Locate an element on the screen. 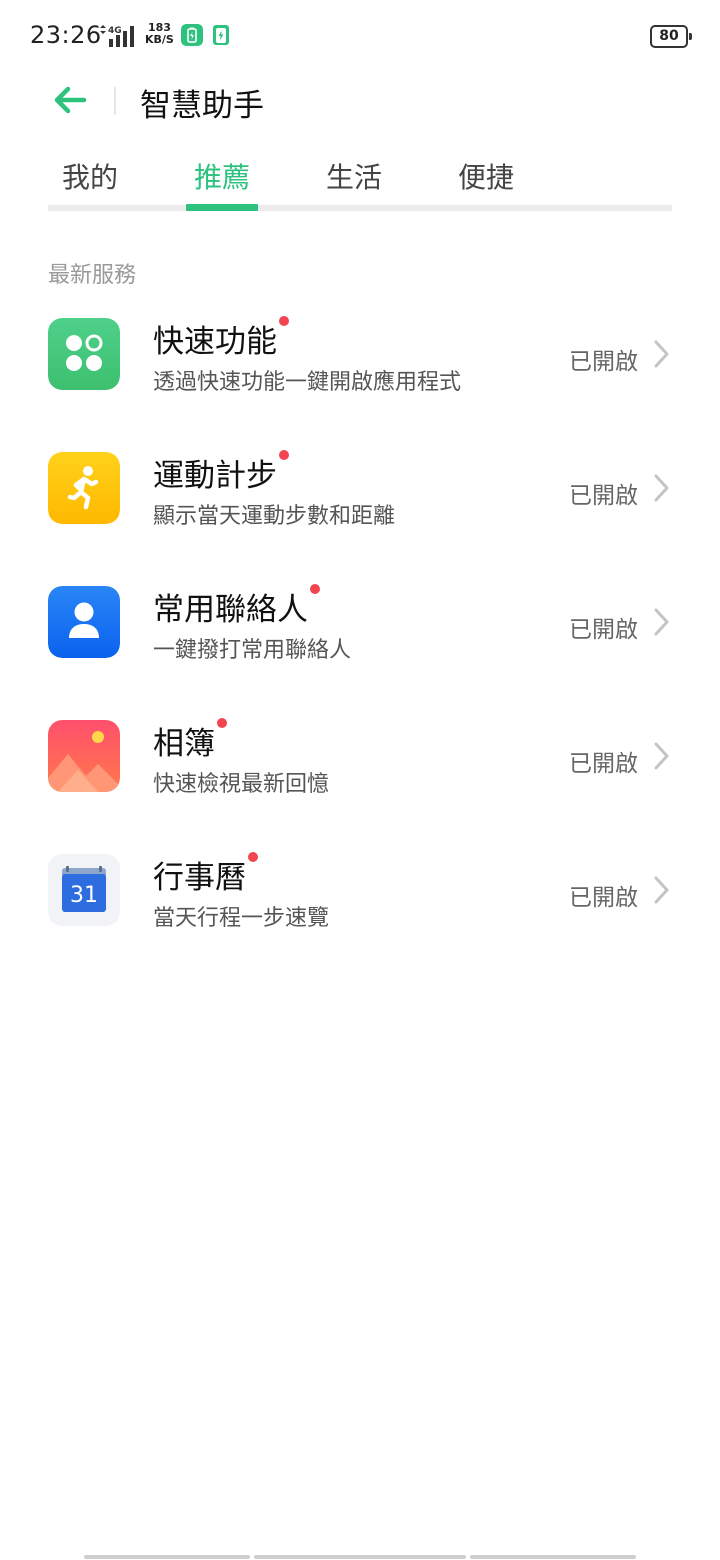 The height and width of the screenshot is (1560, 720). service-title: 運動計步 is located at coordinates (221, 472).